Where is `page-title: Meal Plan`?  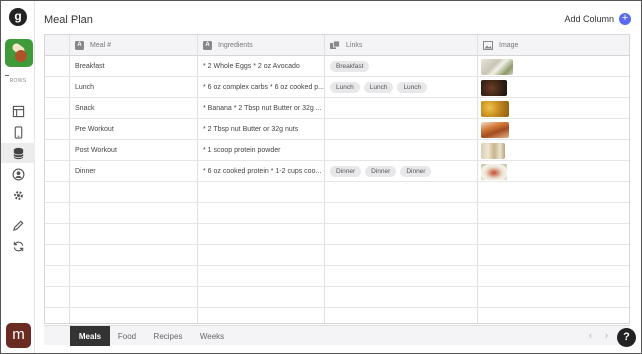 page-title: Meal Plan is located at coordinates (68, 20).